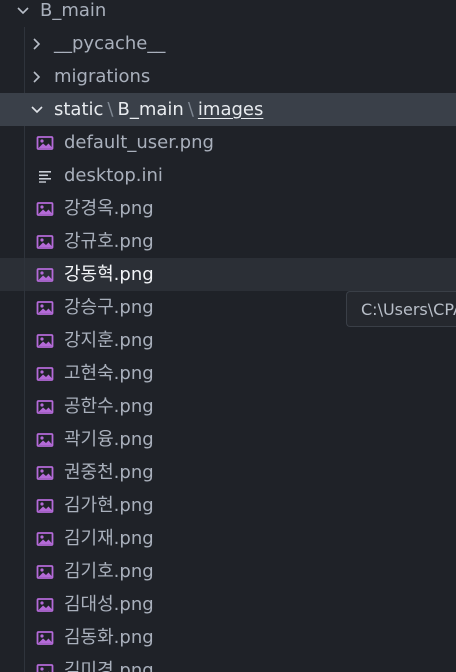 This screenshot has width=456, height=672. What do you see at coordinates (109, 604) in the screenshot?
I see `file-label: 김대성.png` at bounding box center [109, 604].